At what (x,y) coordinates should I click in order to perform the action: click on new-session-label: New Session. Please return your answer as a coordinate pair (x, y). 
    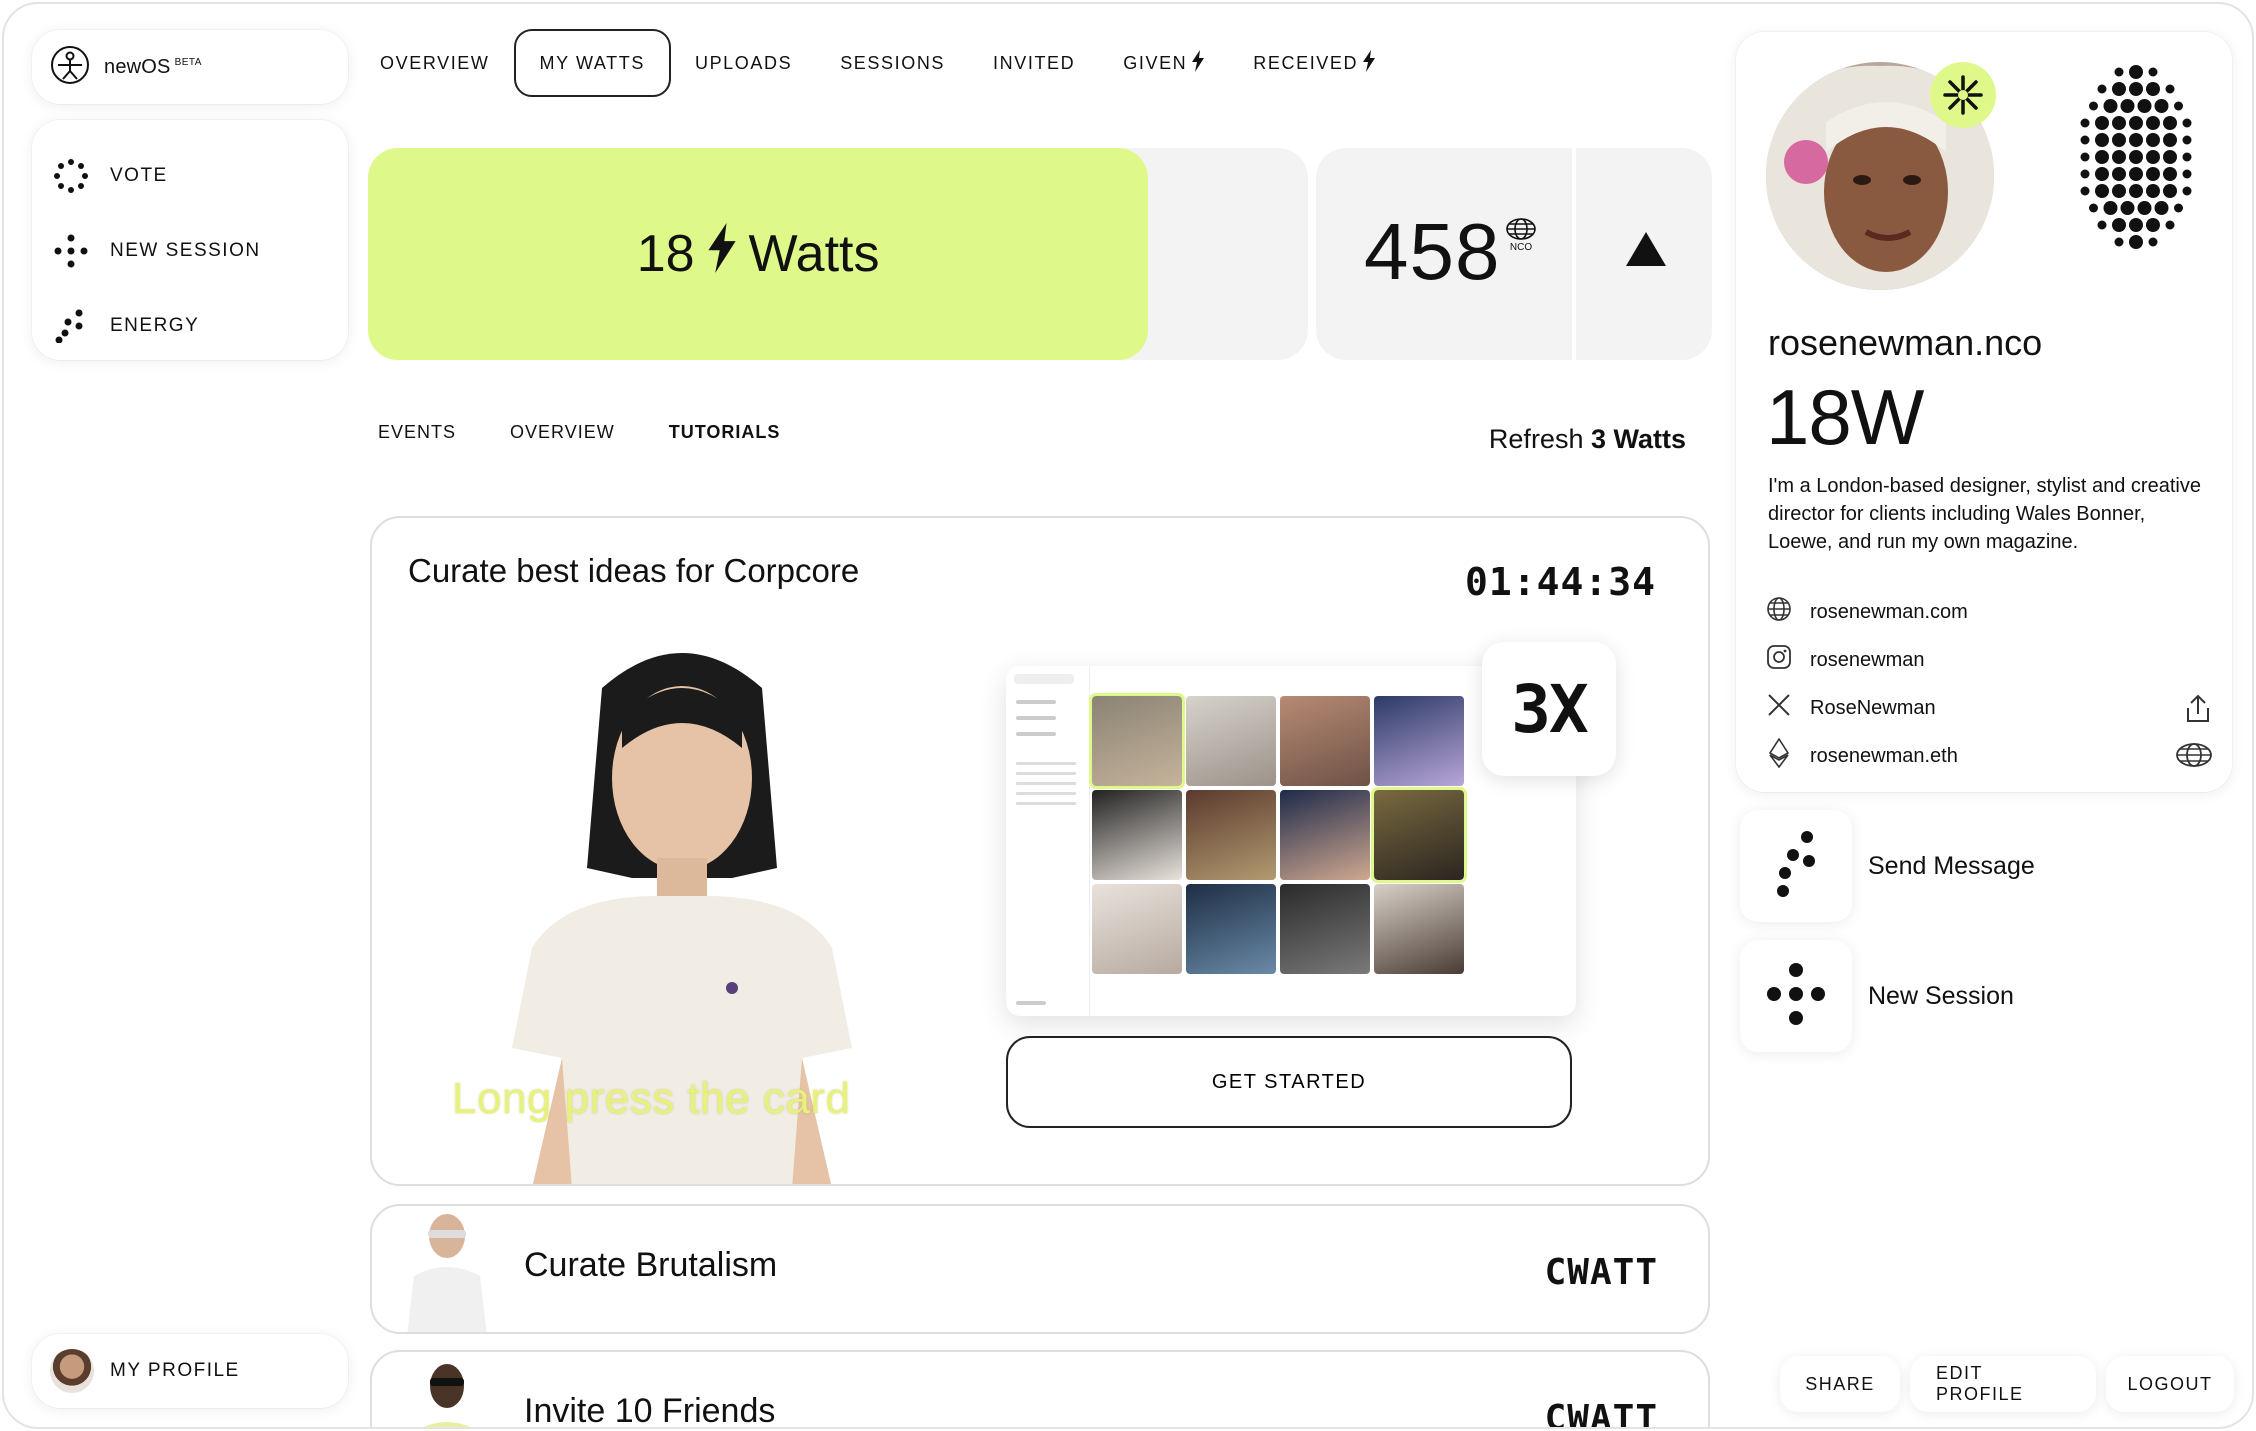
    Looking at the image, I should click on (1941, 996).